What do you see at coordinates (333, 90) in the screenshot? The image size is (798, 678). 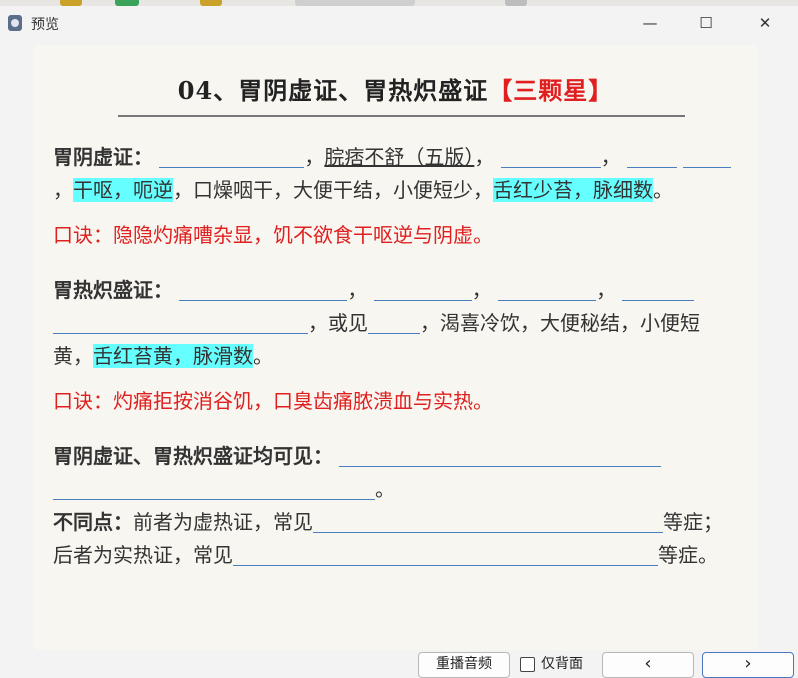 I see `title-text: 04、胃阴虚证、胃热炽盛证` at bounding box center [333, 90].